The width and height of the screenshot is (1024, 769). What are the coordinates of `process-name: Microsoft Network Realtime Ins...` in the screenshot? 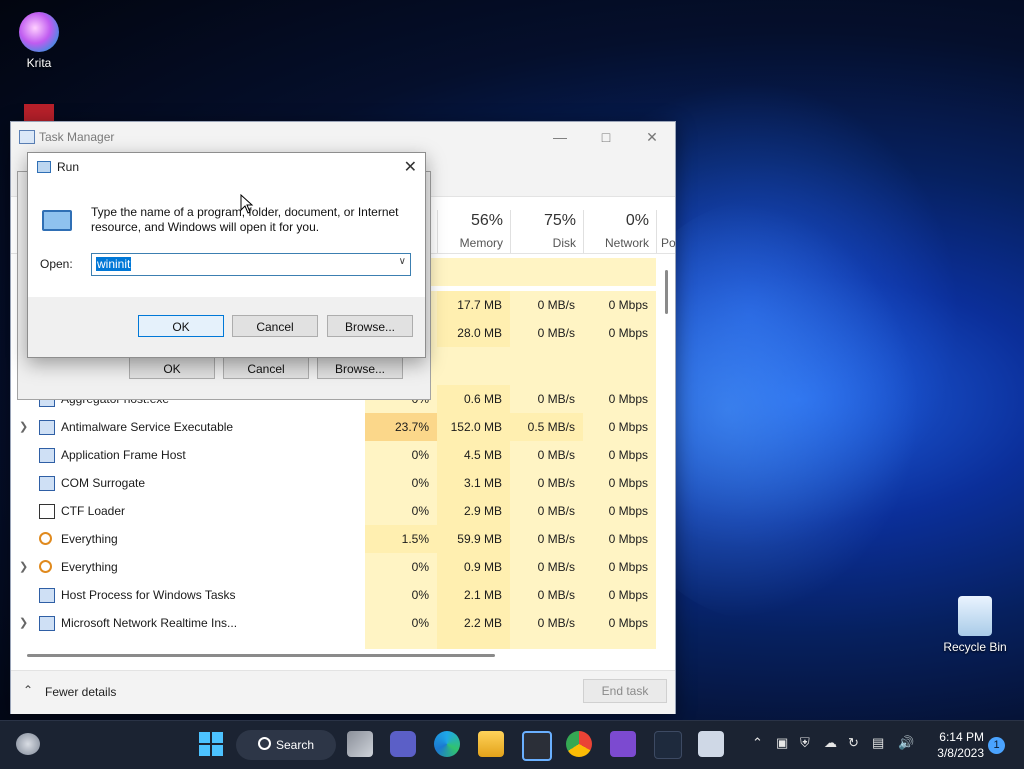 It's located at (149, 623).